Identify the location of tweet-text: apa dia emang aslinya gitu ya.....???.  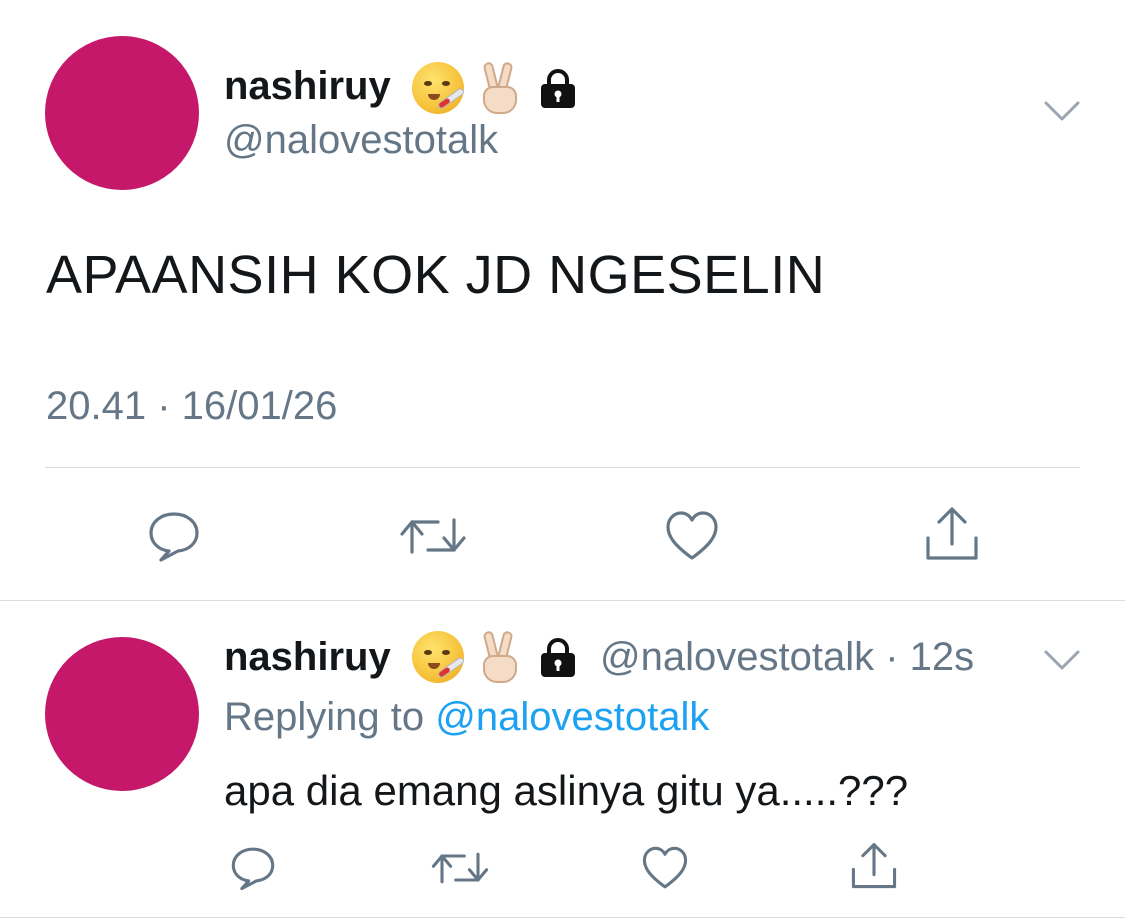
(566, 790).